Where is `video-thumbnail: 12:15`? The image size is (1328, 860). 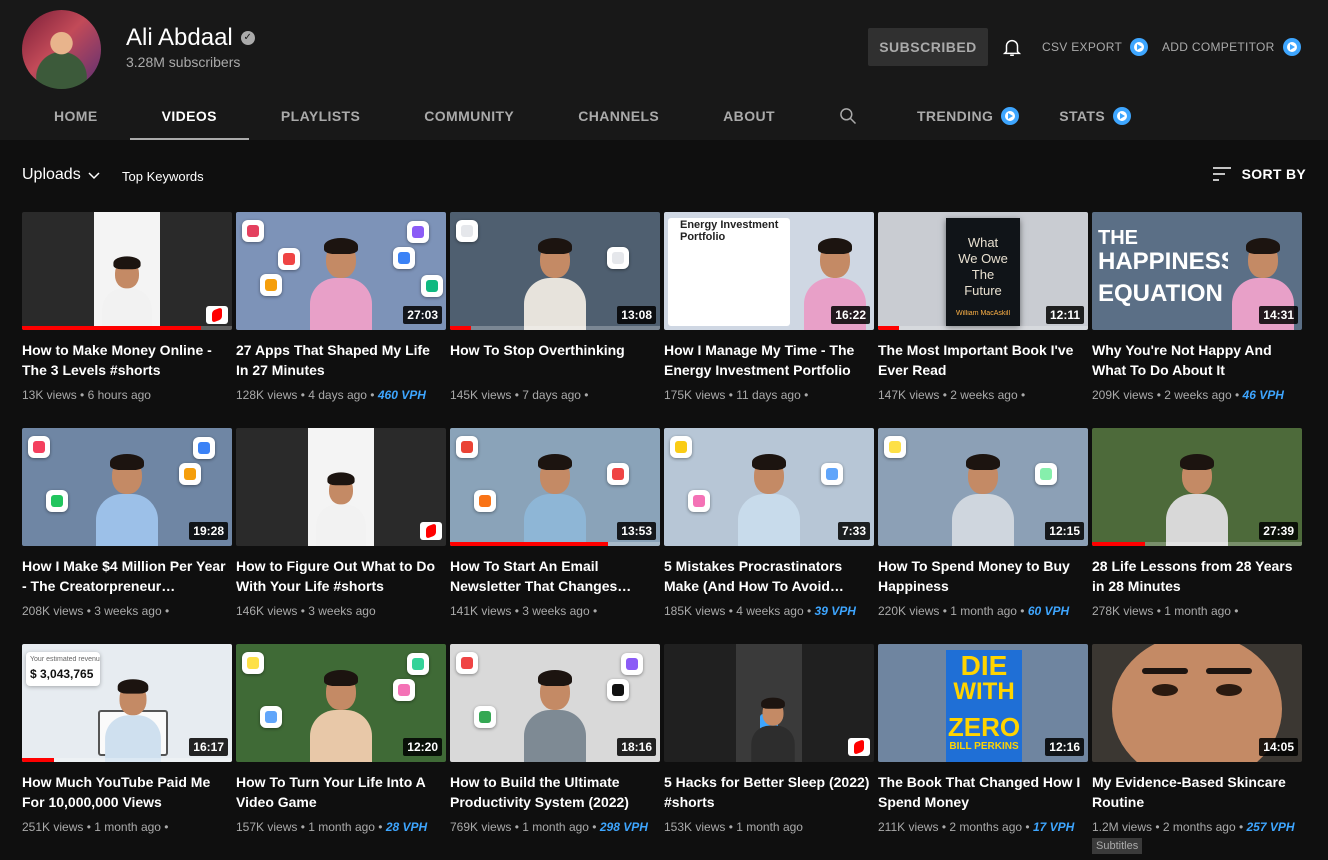 video-thumbnail: 12:15 is located at coordinates (983, 487).